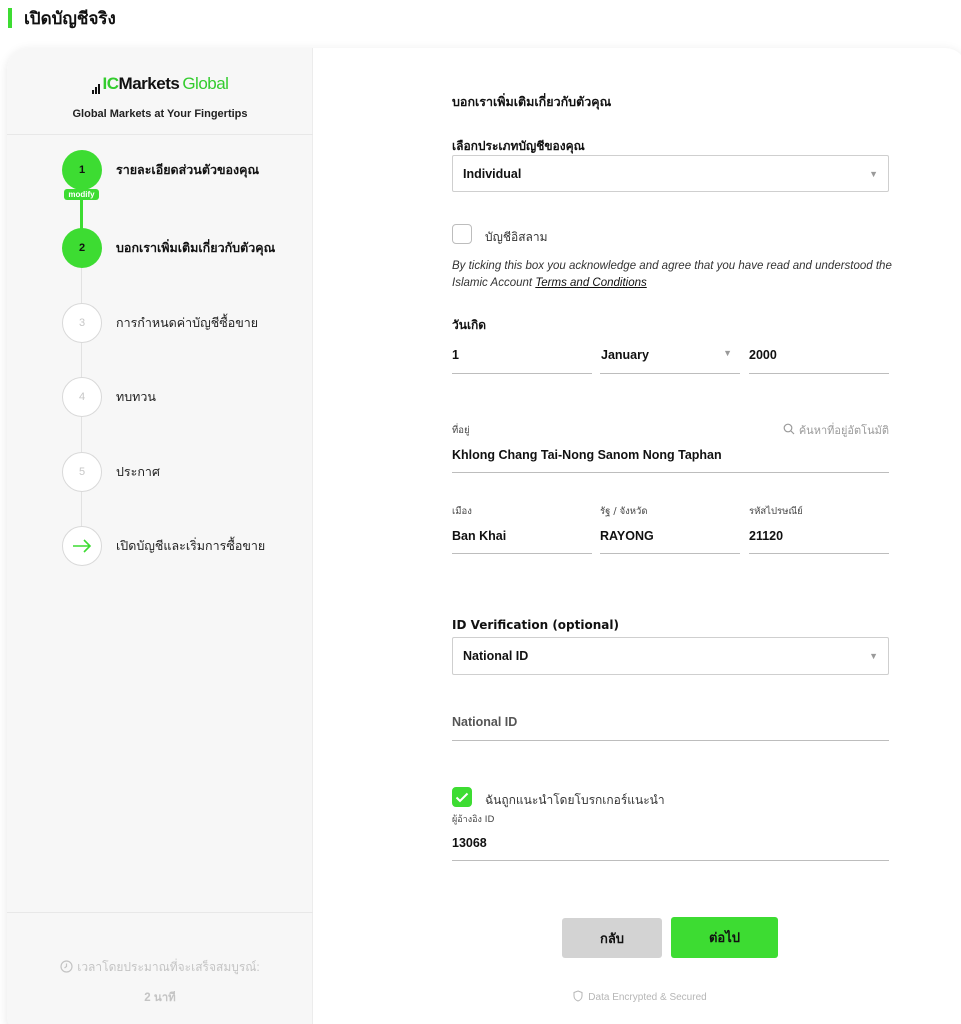  I want to click on estimated-time: เวลาโดยประมาณที่จะเสร็จสมบูรณ์:, so click(160, 967).